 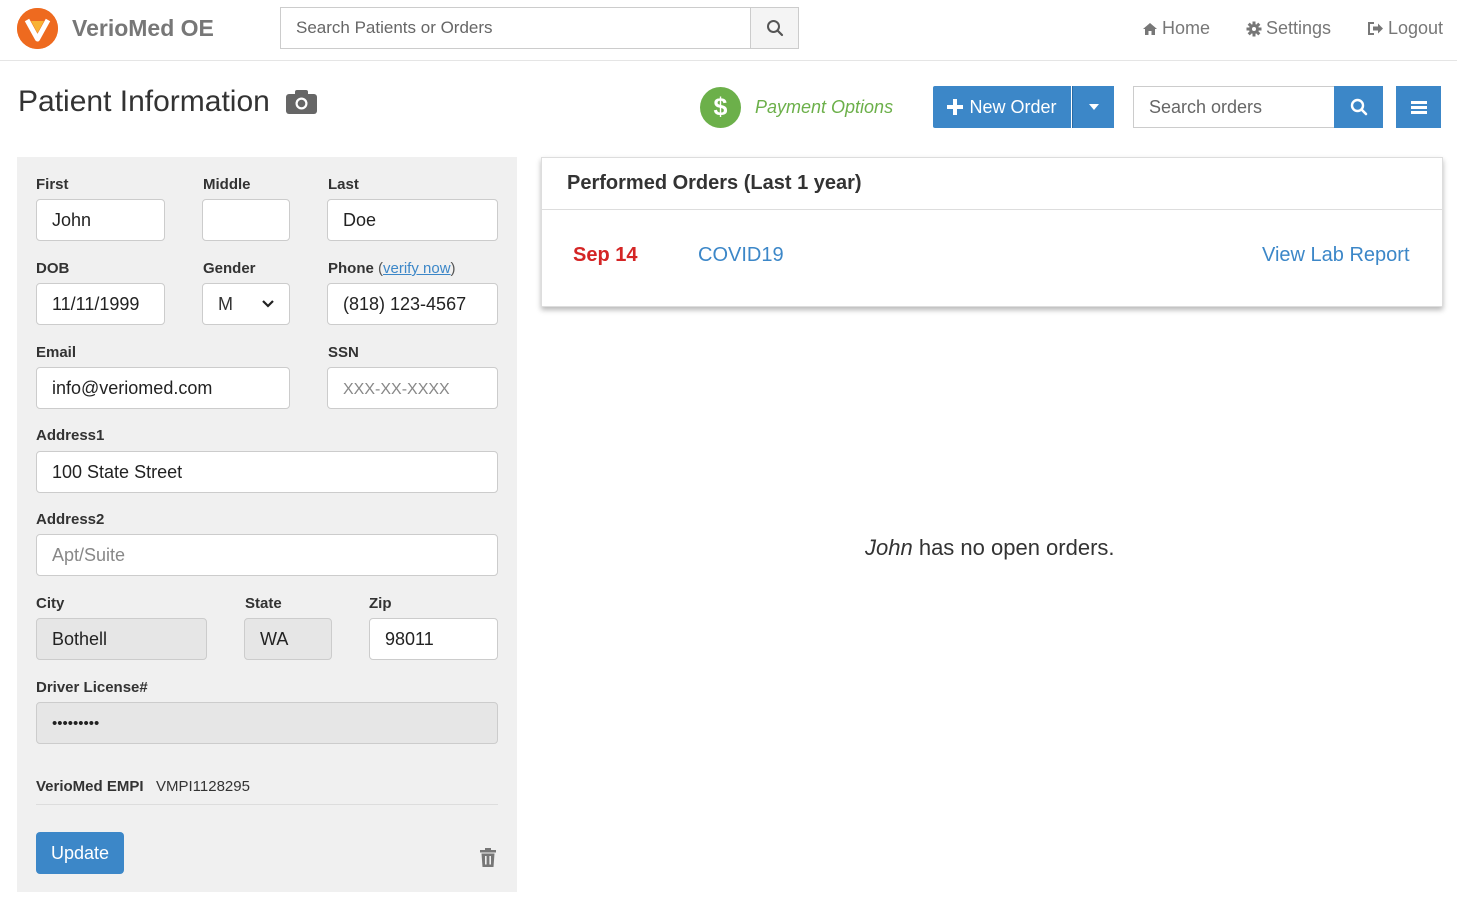 What do you see at coordinates (90, 786) in the screenshot?
I see `empi-label: VerioMed EMPI` at bounding box center [90, 786].